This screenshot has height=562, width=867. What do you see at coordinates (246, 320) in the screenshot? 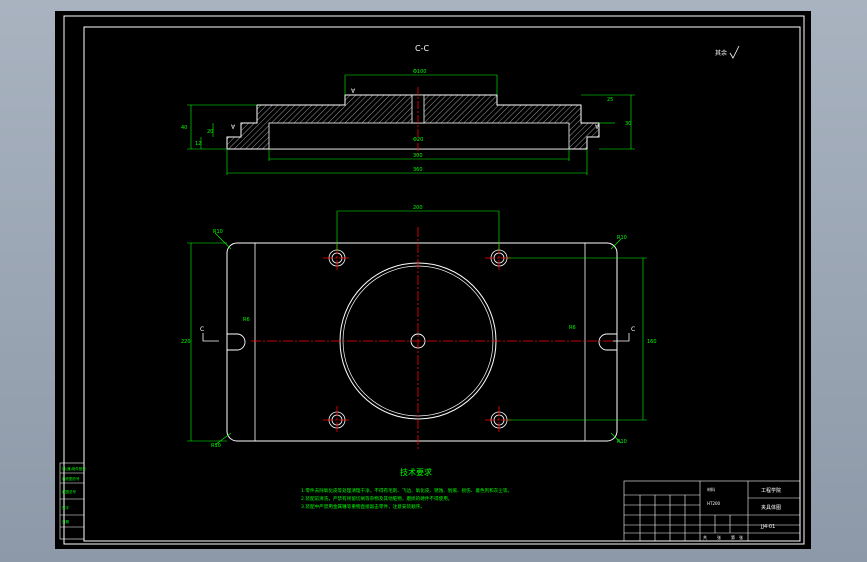
I see `dim-slot-left: R6` at bounding box center [246, 320].